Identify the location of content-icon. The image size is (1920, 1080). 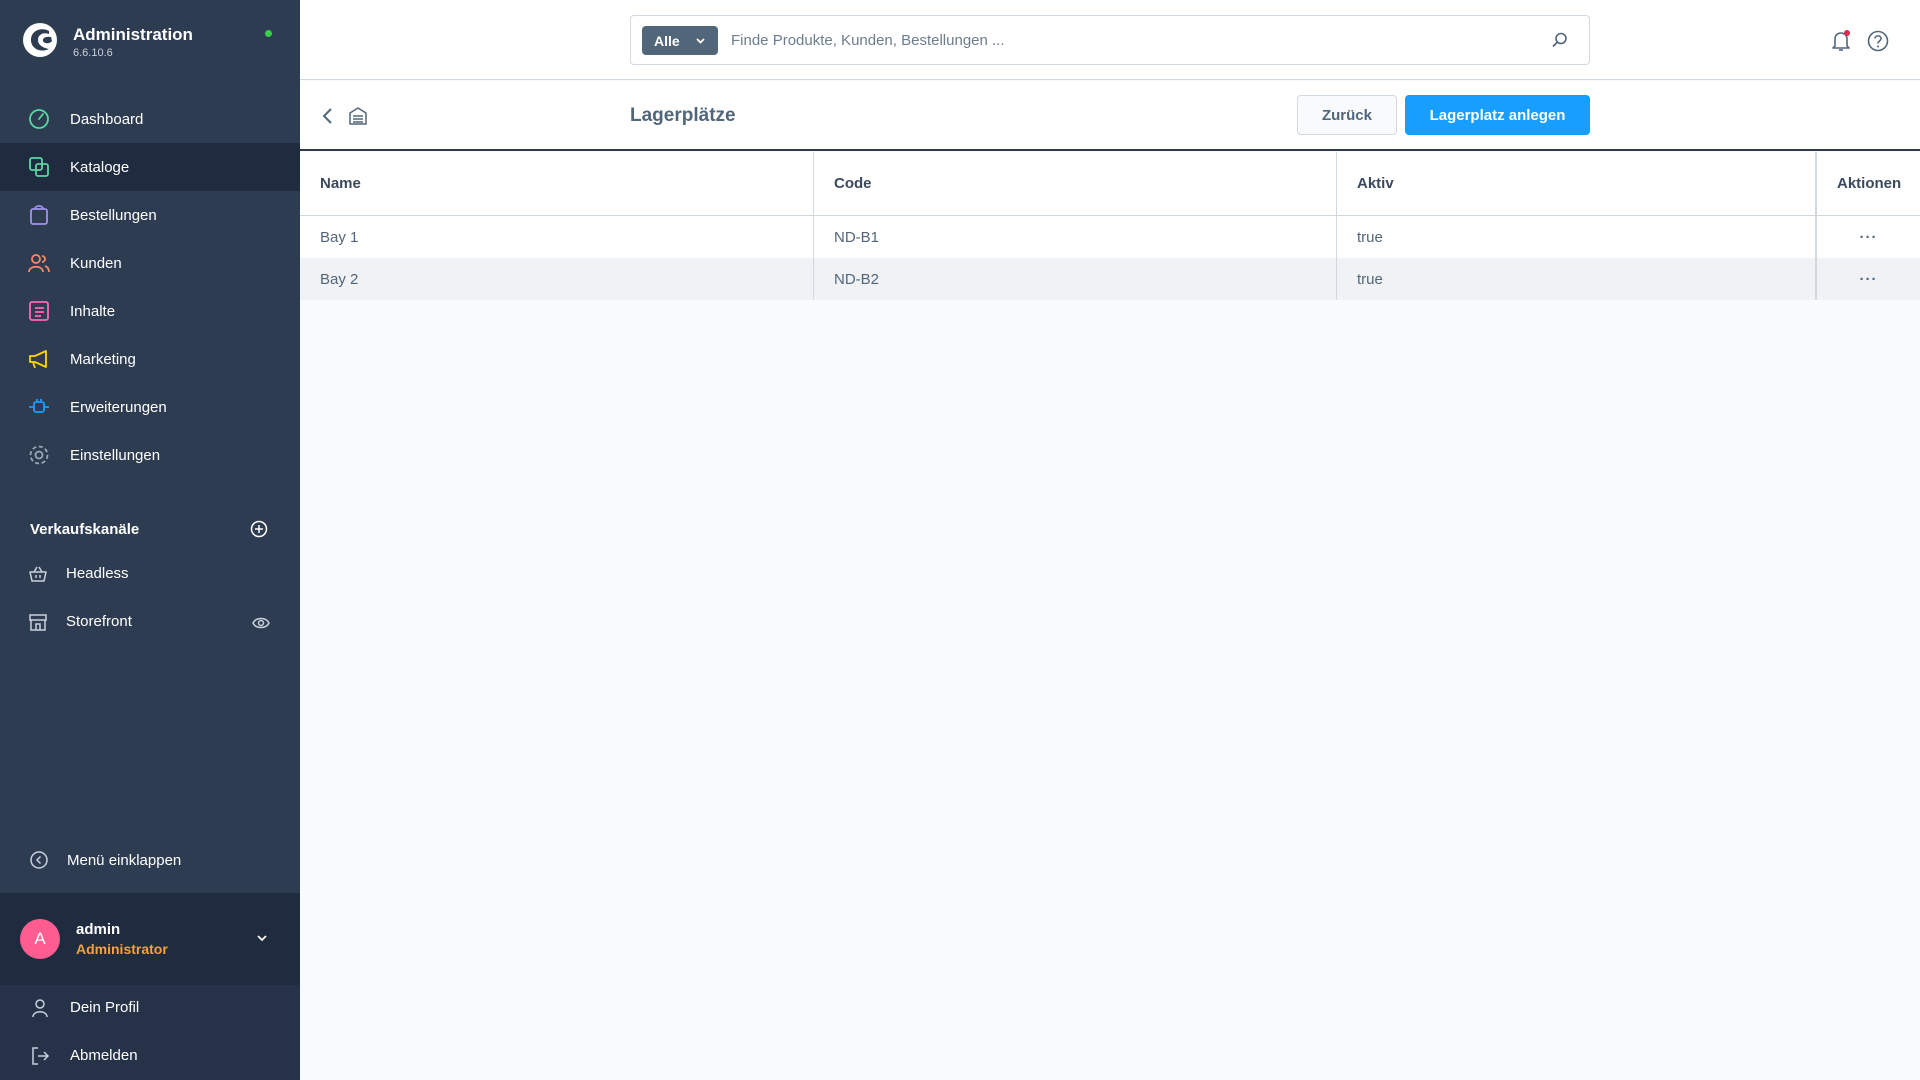
(39, 311).